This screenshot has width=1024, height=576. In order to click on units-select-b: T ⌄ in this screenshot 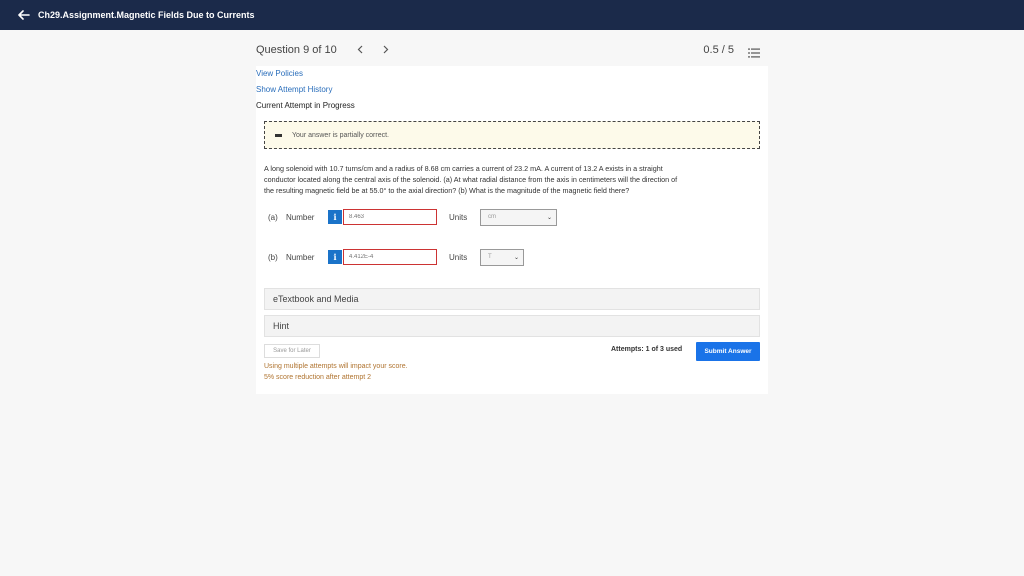, I will do `click(502, 257)`.